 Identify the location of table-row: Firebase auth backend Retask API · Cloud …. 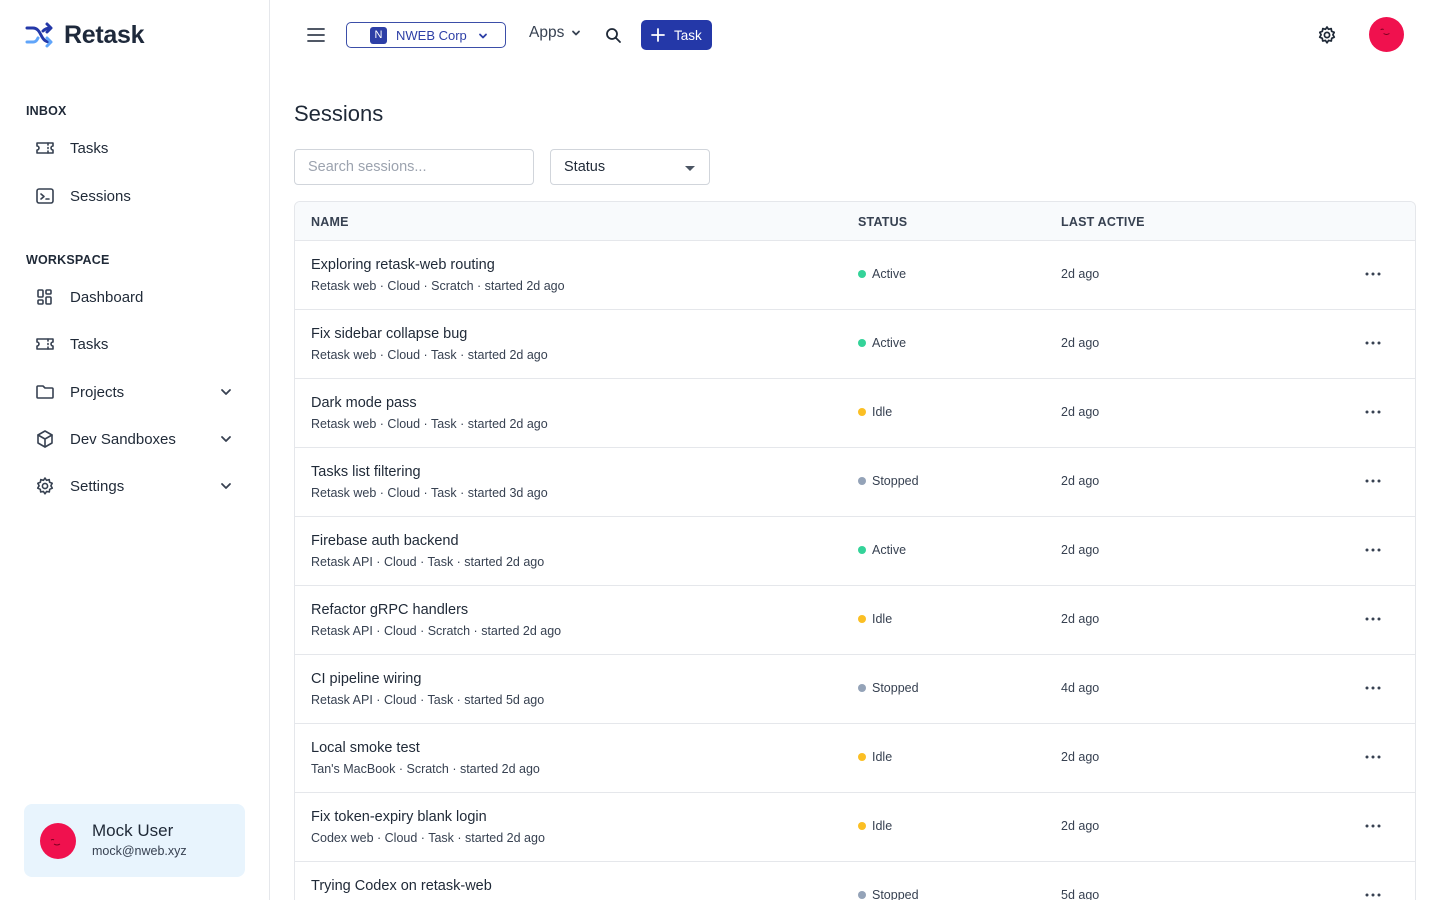
(855, 551).